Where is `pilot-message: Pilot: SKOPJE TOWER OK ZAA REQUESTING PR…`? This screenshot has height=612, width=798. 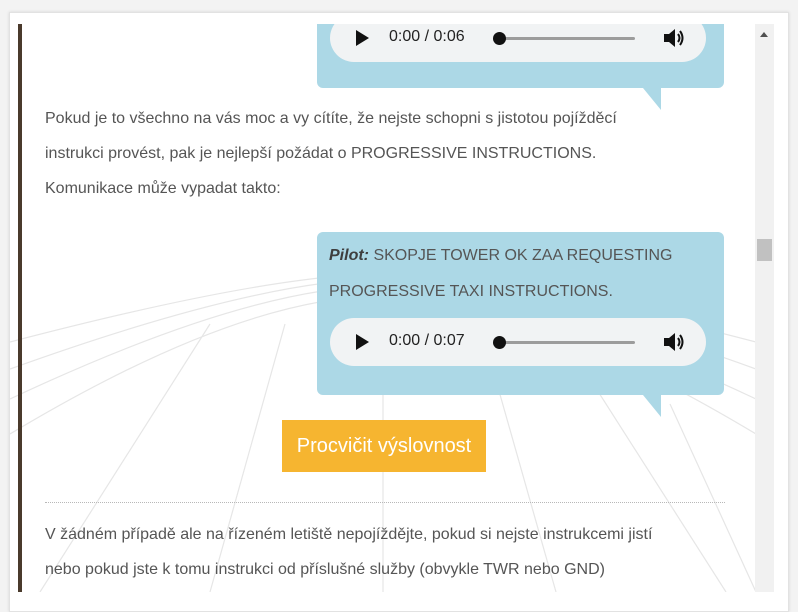
pilot-message: Pilot: SKOPJE TOWER OK ZAA REQUESTING PR… is located at coordinates (521, 274).